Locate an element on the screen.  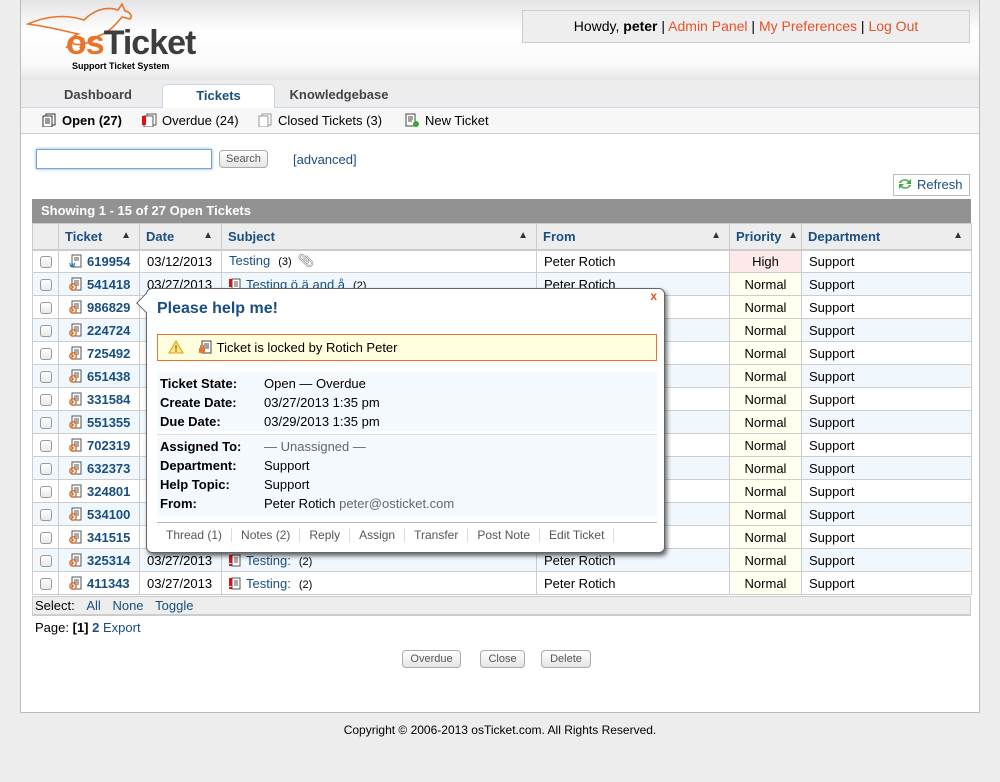
ticket-number-link: 534100 is located at coordinates (108, 514).